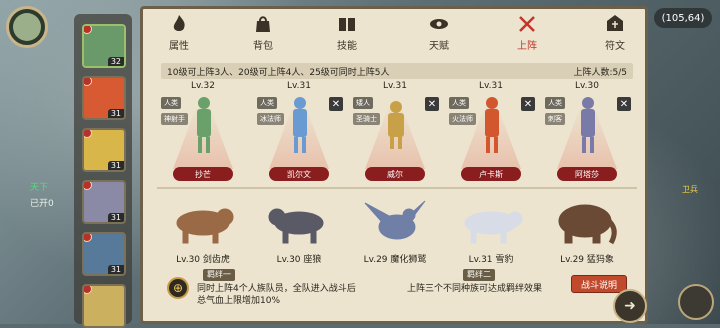 This screenshot has width=720, height=328. Describe the element at coordinates (179, 46) in the screenshot. I see `tab-label: 属性` at that location.